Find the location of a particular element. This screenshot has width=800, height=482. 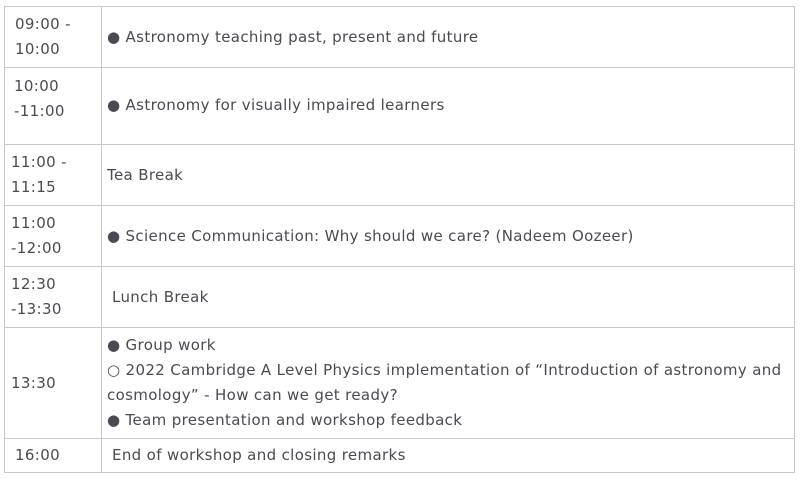

session-cell: End of workshop and closing remarks is located at coordinates (448, 455).